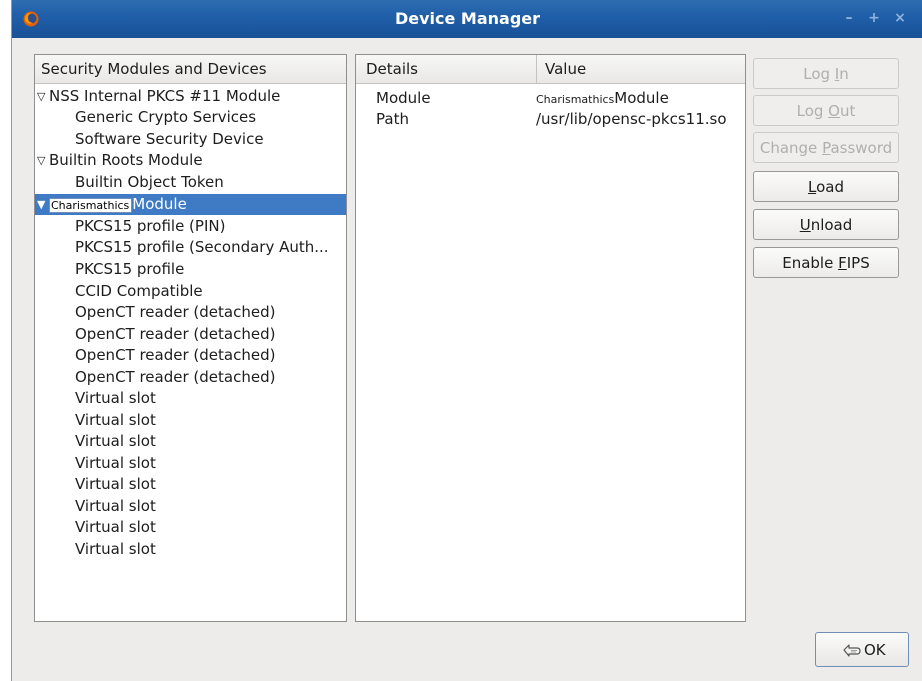 This screenshot has width=922, height=681. I want to click on tree-module-label: Builtin Roots Module, so click(126, 160).